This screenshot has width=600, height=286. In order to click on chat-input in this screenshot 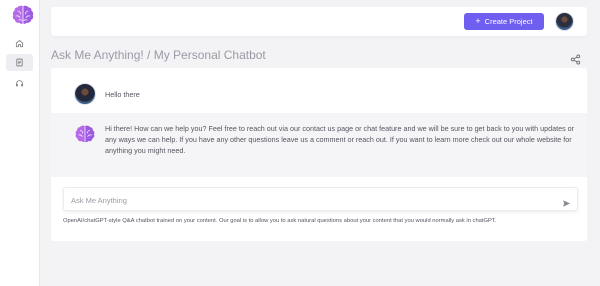, I will do `click(311, 200)`.